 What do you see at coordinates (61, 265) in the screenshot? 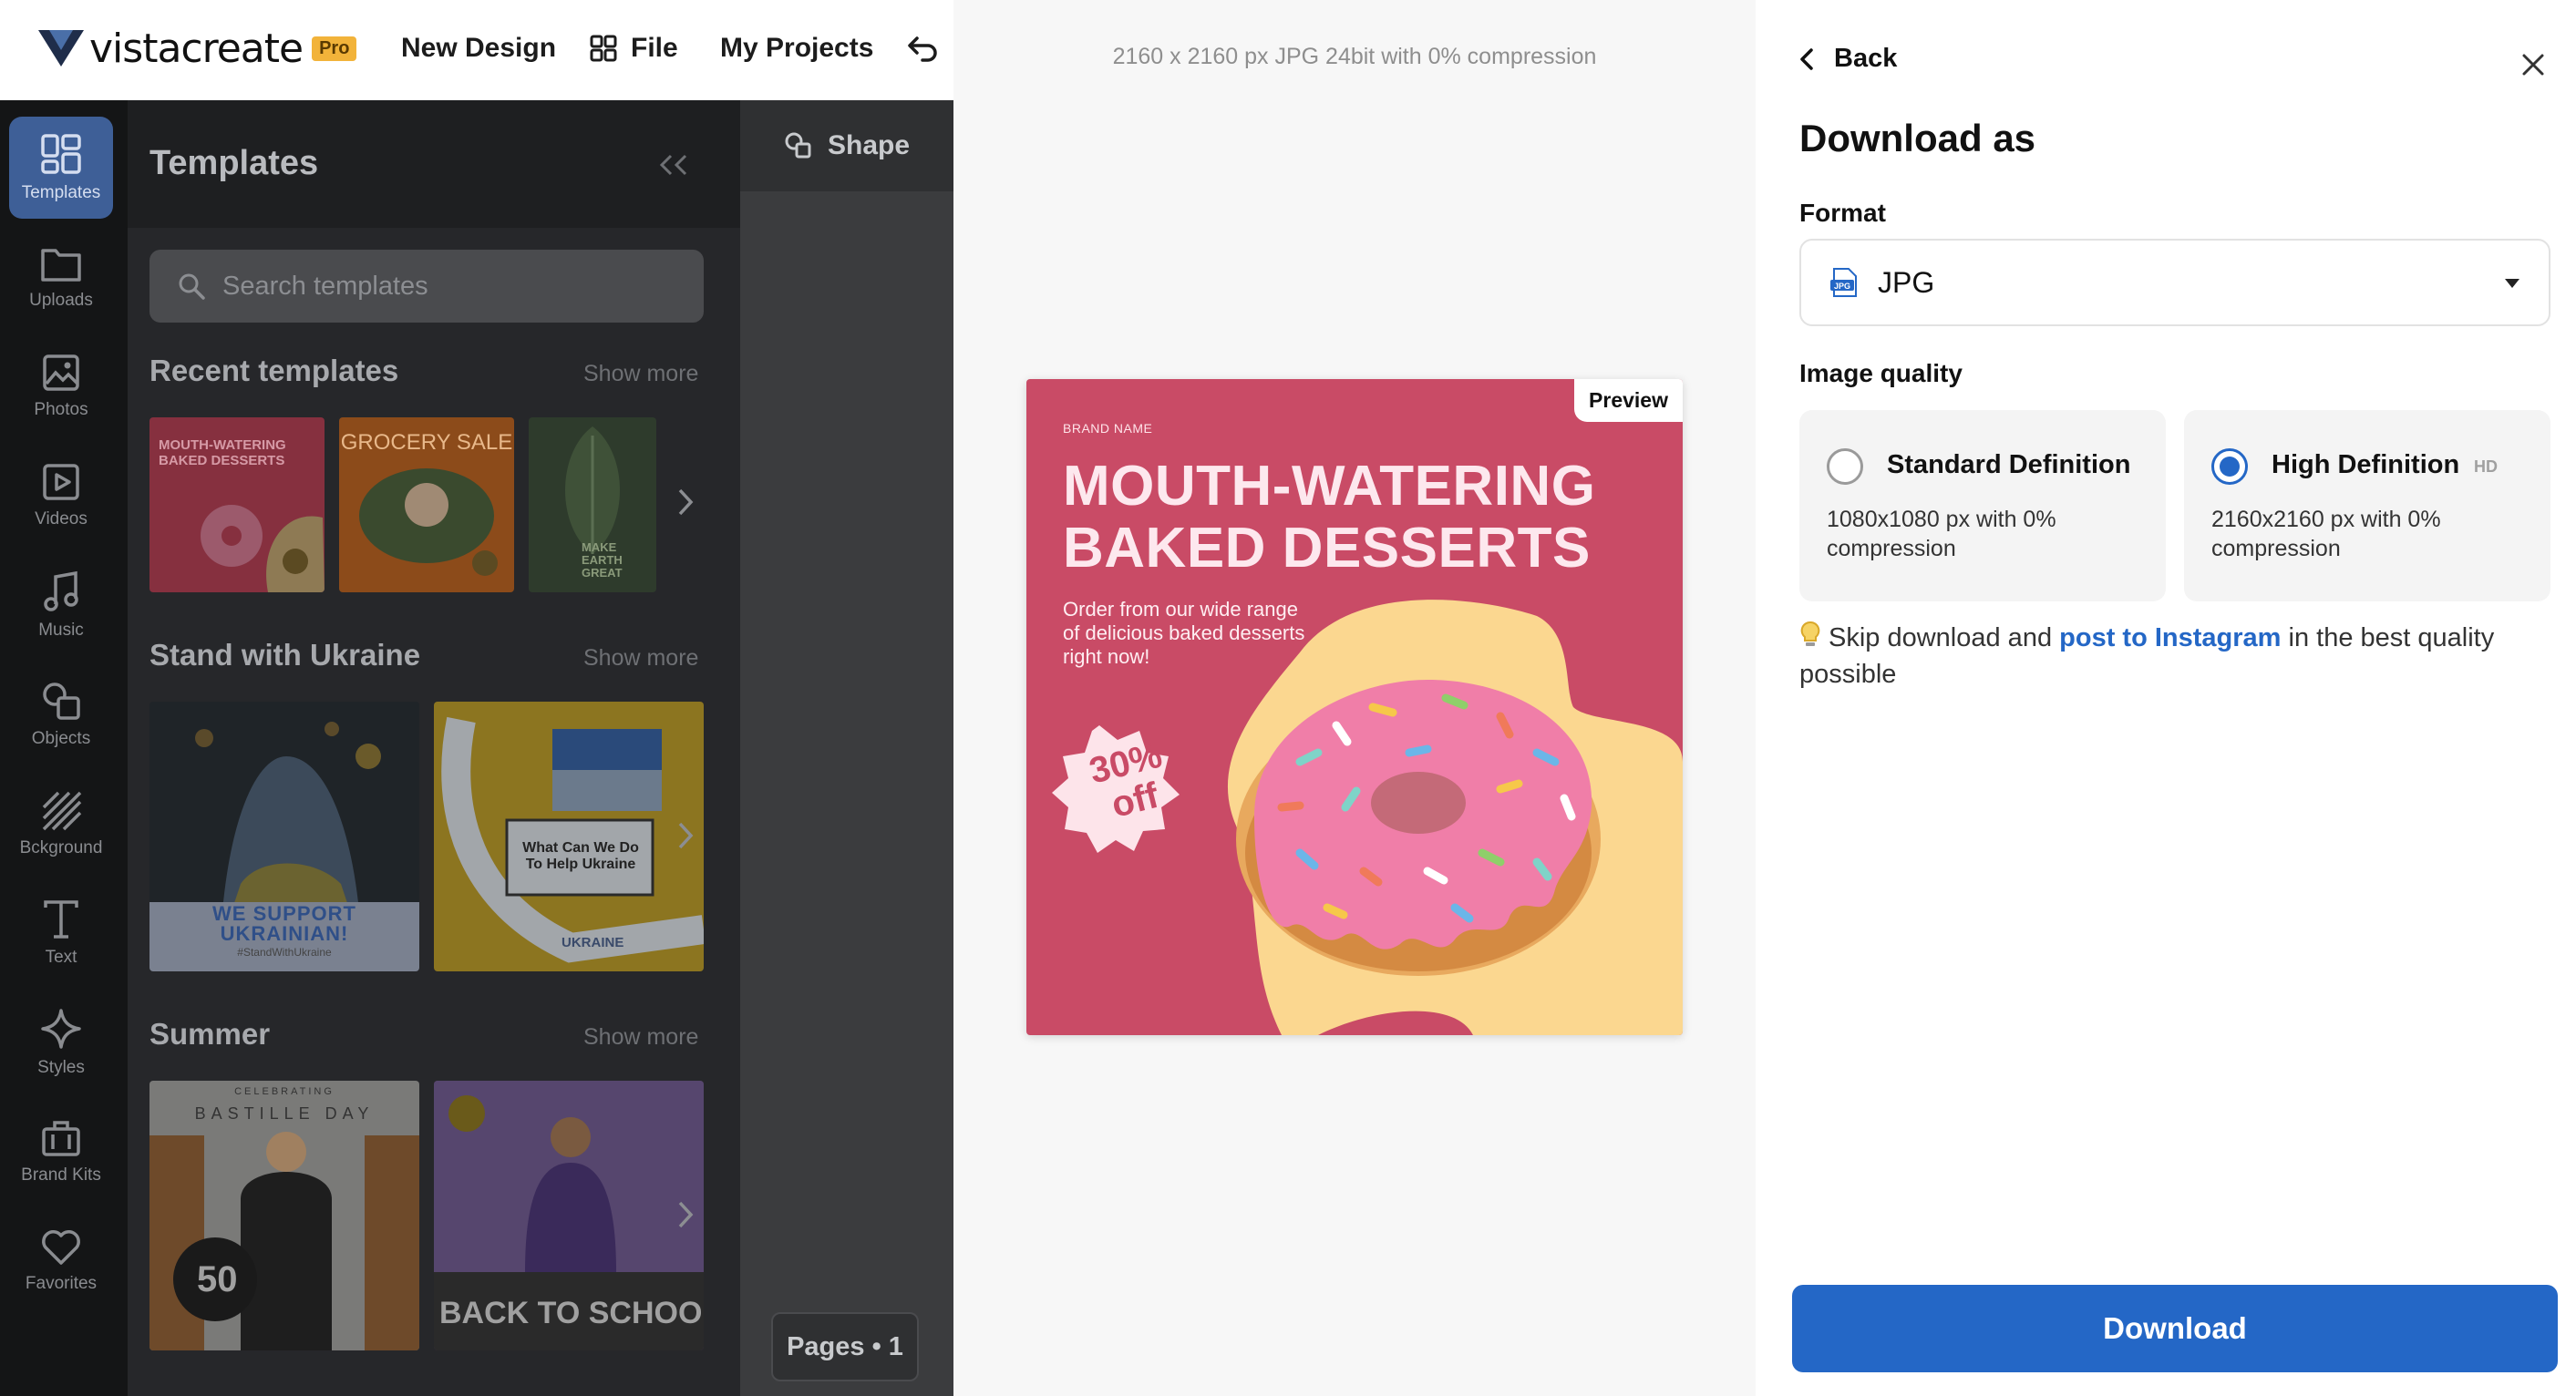
I see `folder-icon` at bounding box center [61, 265].